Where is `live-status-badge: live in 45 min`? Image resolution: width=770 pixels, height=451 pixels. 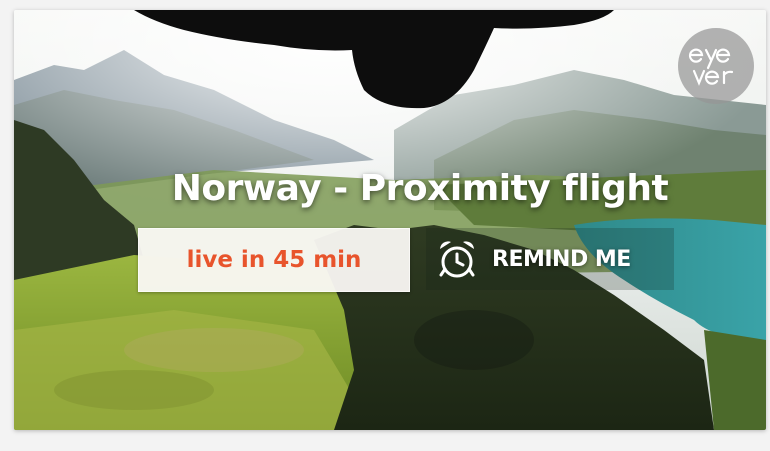 live-status-badge: live in 45 min is located at coordinates (274, 260).